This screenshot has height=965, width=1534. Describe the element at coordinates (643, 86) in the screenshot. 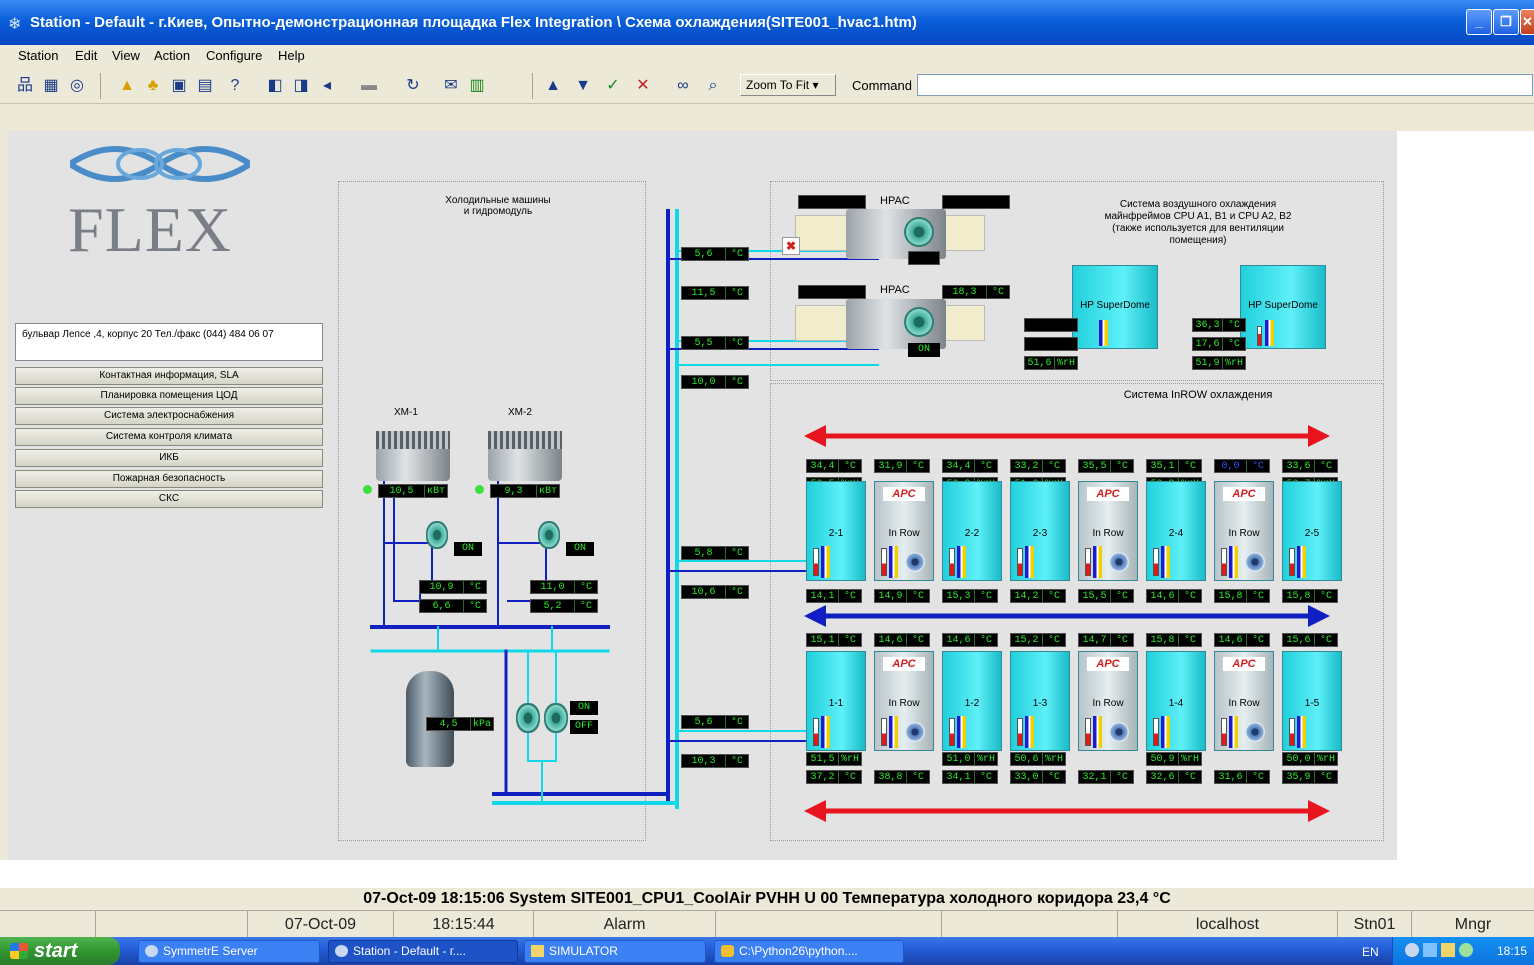

I see `cancel-icon: ✕` at that location.